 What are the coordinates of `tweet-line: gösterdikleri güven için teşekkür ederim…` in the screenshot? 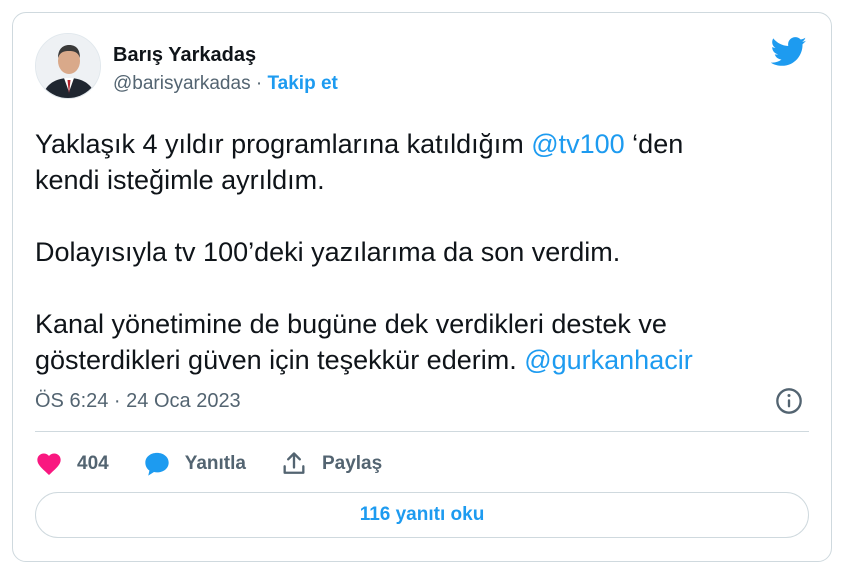 It's located at (425, 360).